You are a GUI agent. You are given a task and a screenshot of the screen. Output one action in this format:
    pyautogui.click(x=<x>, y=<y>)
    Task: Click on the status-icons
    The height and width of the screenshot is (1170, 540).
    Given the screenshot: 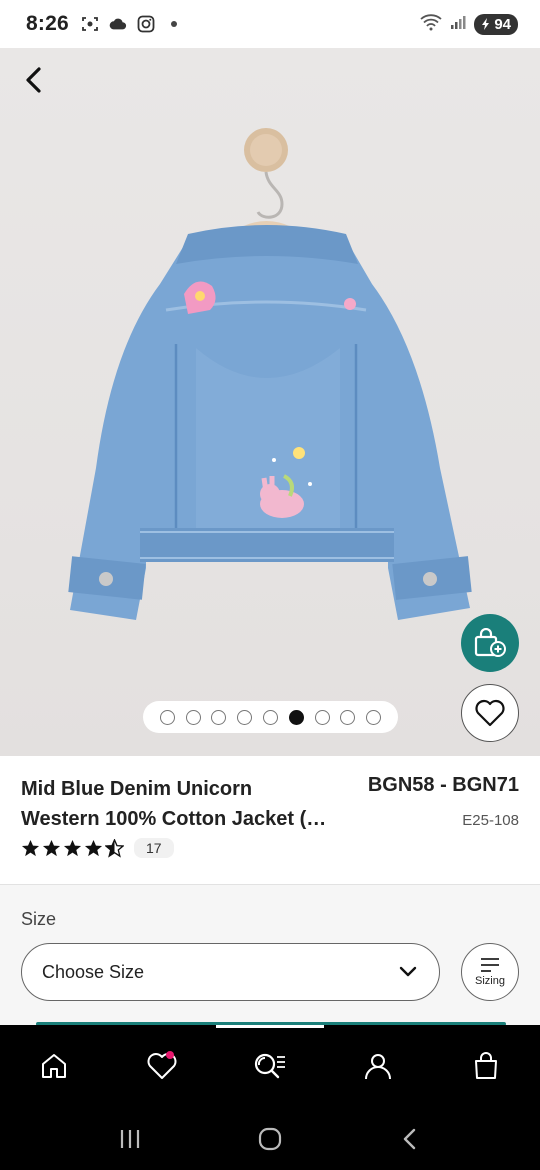 What is the action you would take?
    pyautogui.click(x=132, y=24)
    